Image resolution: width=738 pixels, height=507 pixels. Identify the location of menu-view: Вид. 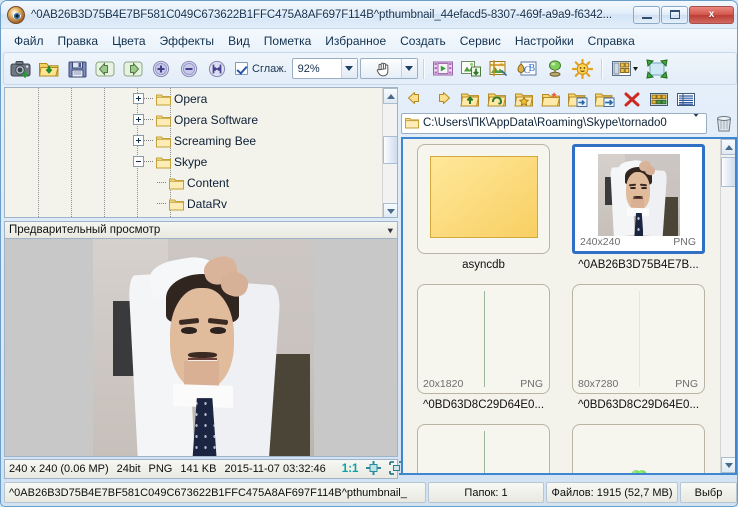
(239, 41).